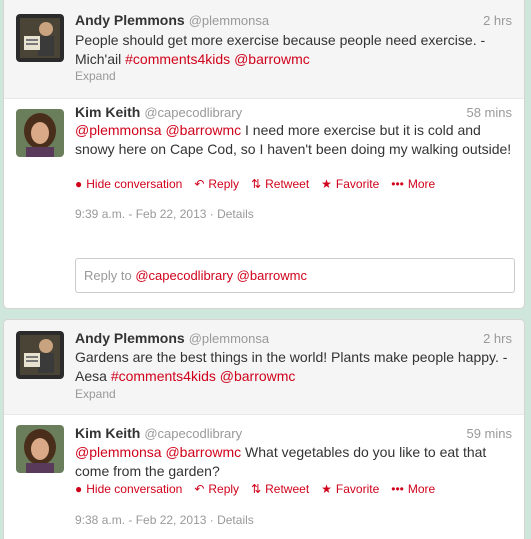  What do you see at coordinates (489, 112) in the screenshot?
I see `timestamp: 58 mins` at bounding box center [489, 112].